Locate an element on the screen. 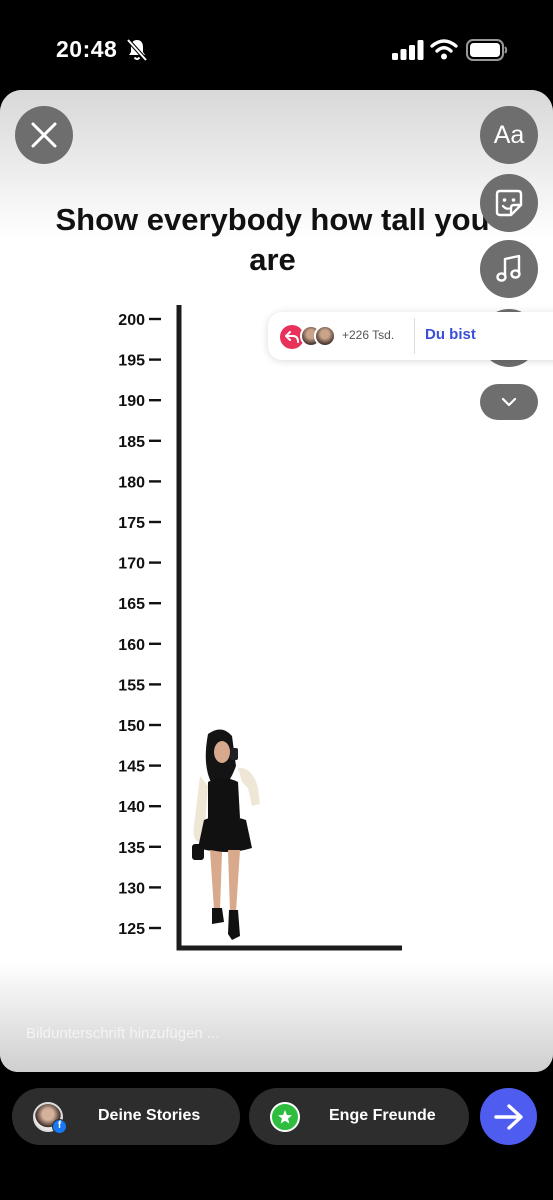 Image resolution: width=553 pixels, height=1200 pixels. text-tool-button: Aa is located at coordinates (509, 135).